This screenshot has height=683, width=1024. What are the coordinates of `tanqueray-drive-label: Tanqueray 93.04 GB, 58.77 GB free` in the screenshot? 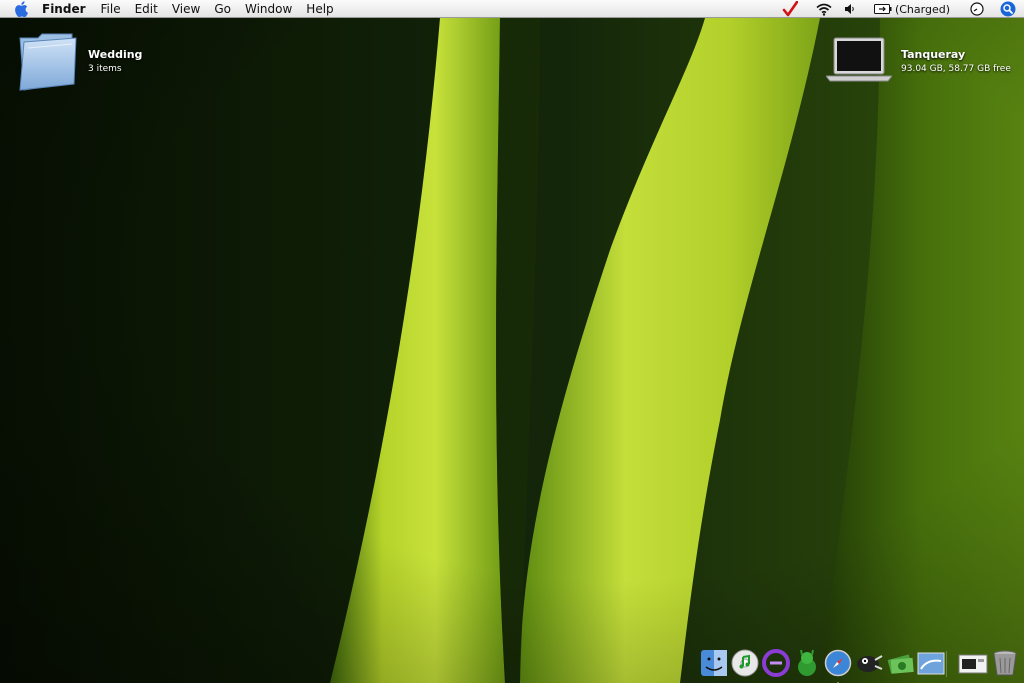 It's located at (956, 61).